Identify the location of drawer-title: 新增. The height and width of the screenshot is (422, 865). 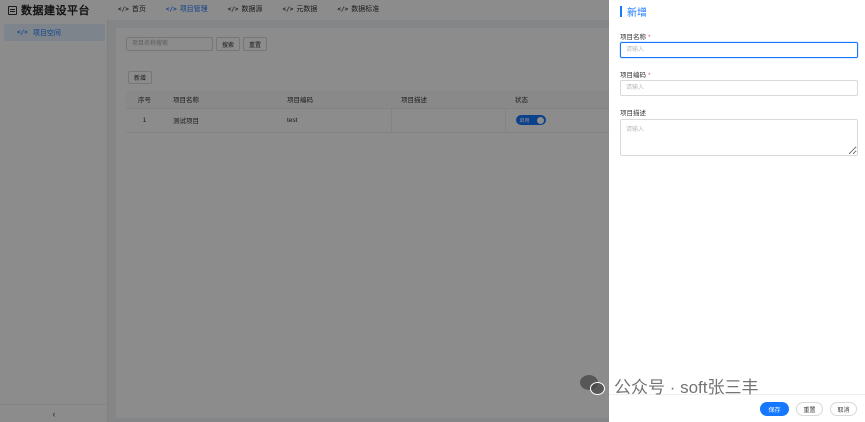
(633, 11).